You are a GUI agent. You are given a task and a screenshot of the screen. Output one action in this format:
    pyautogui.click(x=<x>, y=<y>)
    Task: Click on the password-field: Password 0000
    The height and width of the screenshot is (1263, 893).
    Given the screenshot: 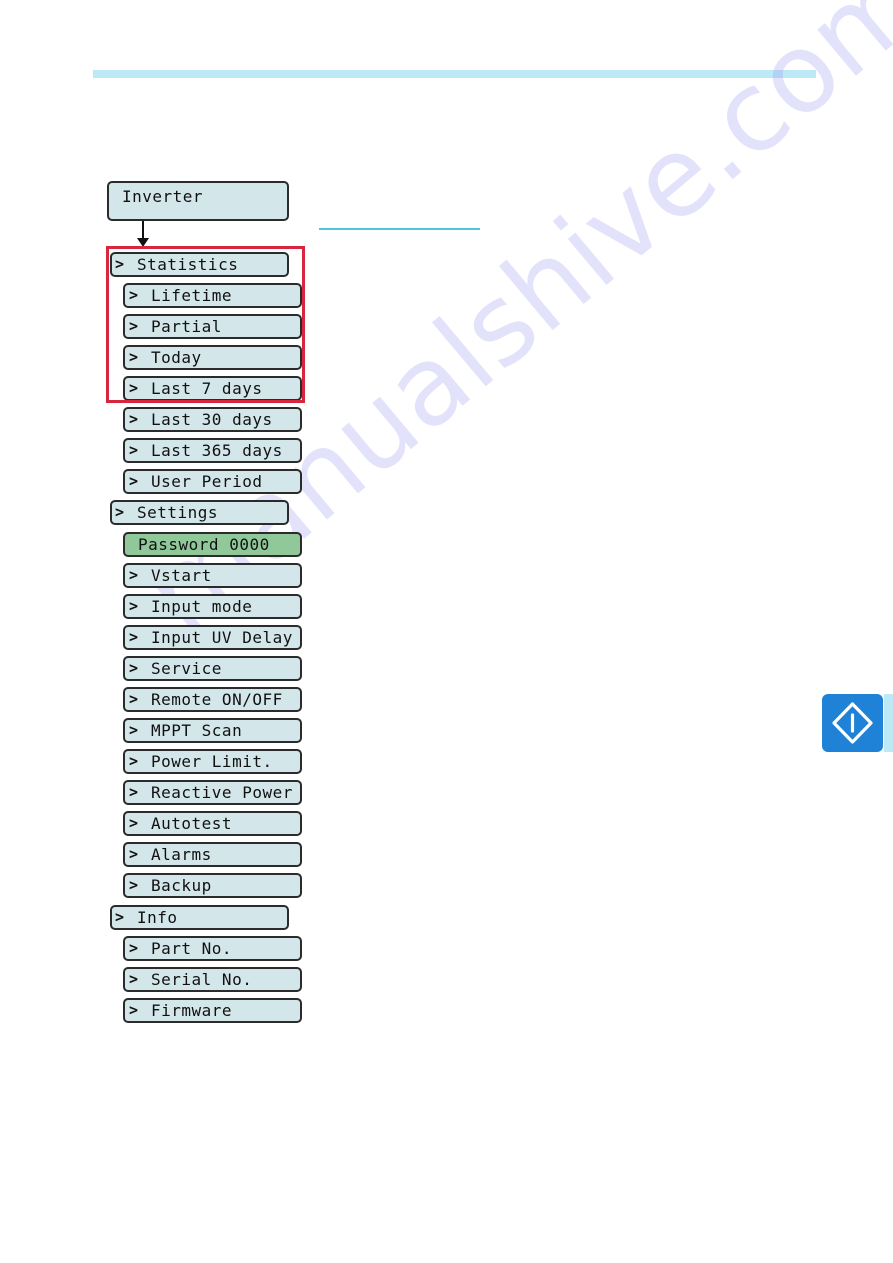 What is the action you would take?
    pyautogui.click(x=212, y=544)
    